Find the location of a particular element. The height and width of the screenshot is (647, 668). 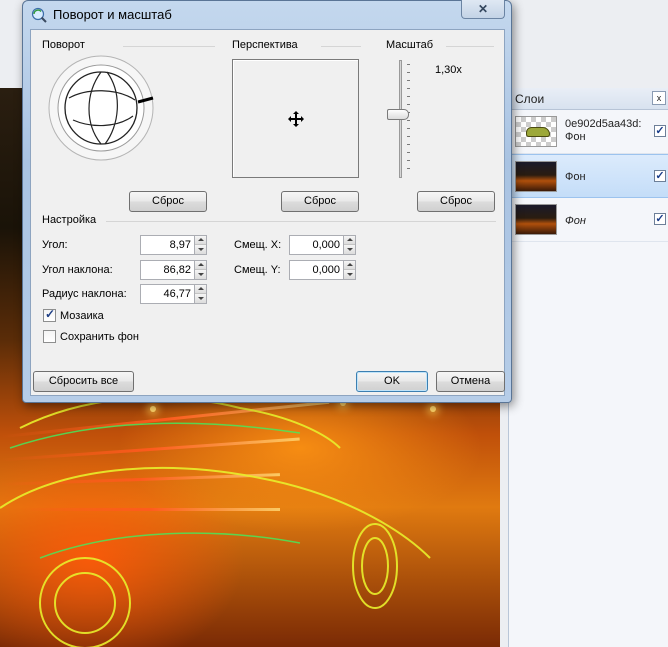

ok-button: OK is located at coordinates (392, 381).